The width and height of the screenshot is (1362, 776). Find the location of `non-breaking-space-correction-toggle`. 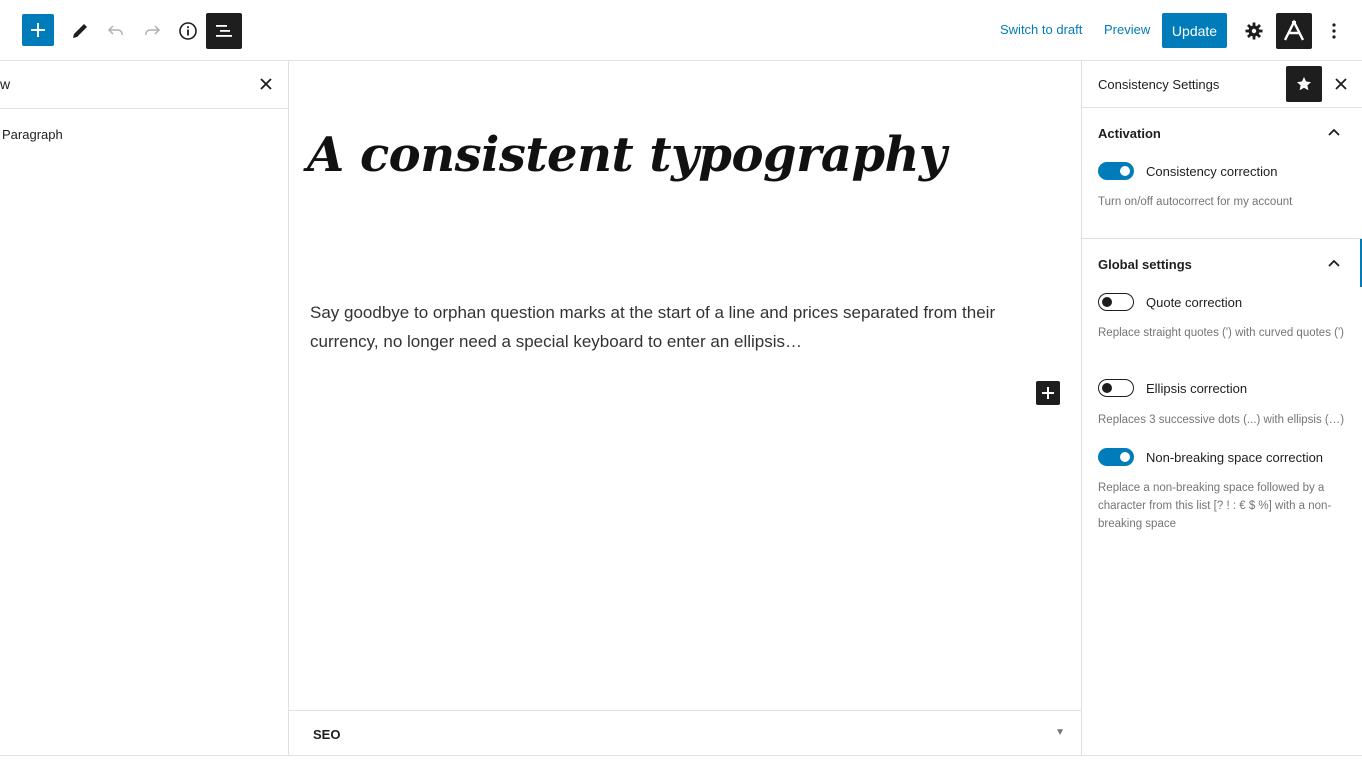

non-breaking-space-correction-toggle is located at coordinates (1116, 457).